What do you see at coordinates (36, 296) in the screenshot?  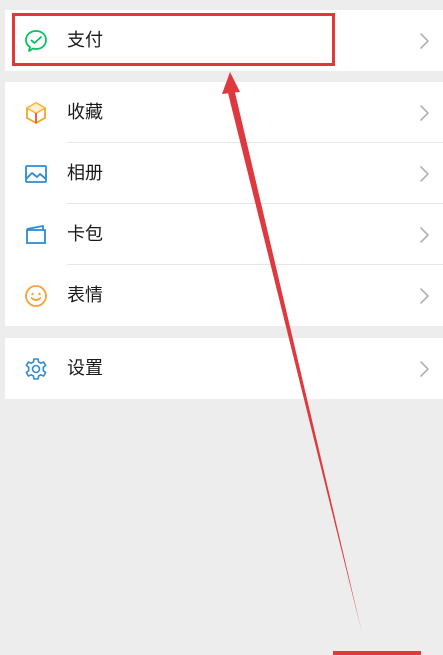 I see `smiley-icon` at bounding box center [36, 296].